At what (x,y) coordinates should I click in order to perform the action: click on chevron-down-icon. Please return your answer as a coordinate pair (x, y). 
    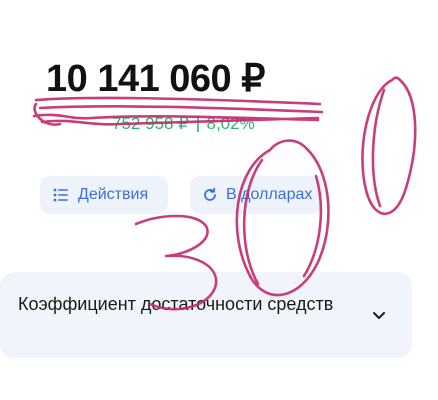
    Looking at the image, I should click on (379, 315).